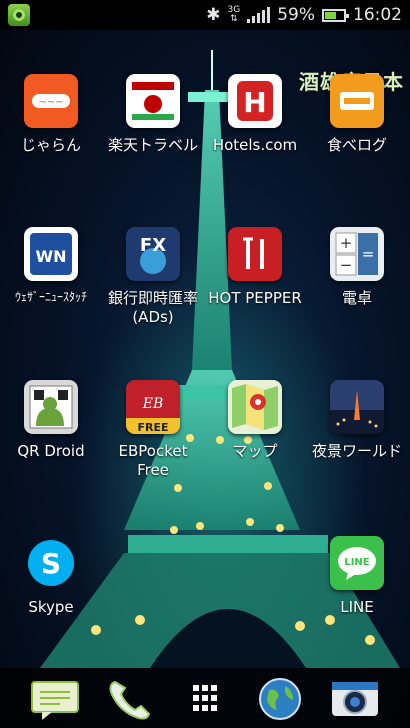 This screenshot has height=728, width=410. I want to click on app-label: HOT PEPPER, so click(255, 298).